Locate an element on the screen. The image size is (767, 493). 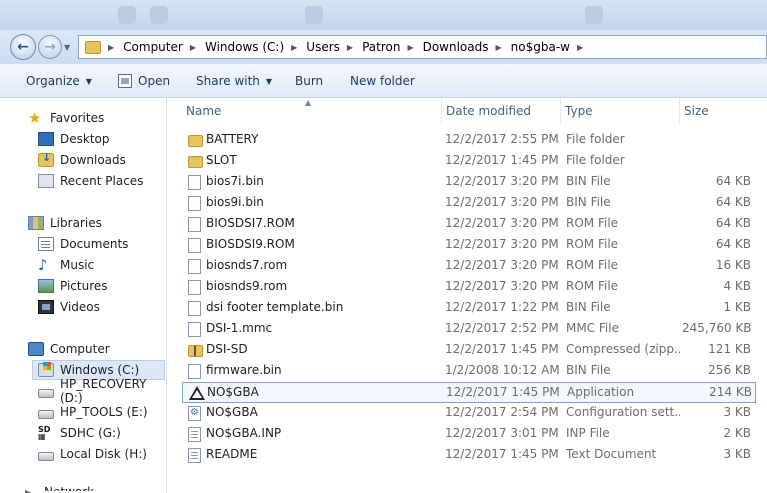
table-row: README 12/2/2017 1:45 PM Text Document 3 KB is located at coordinates (469, 455).